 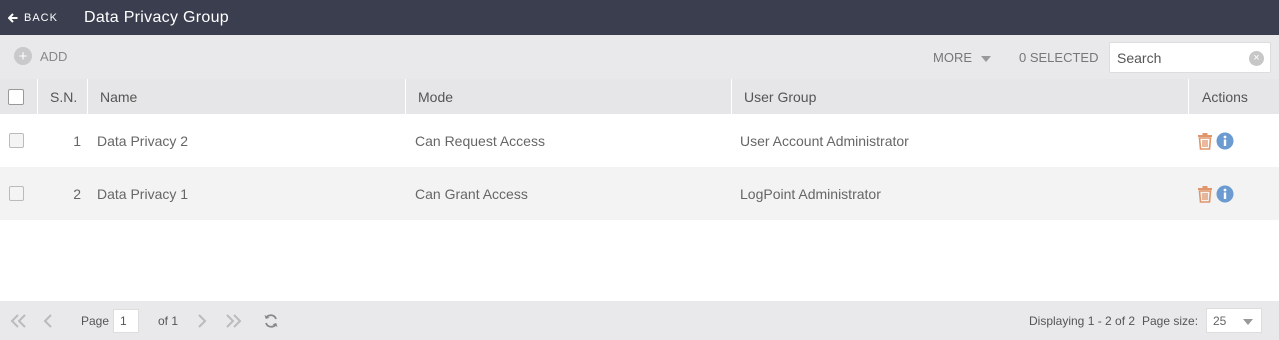 I want to click on row-name: Data Privacy 1, so click(x=143, y=193).